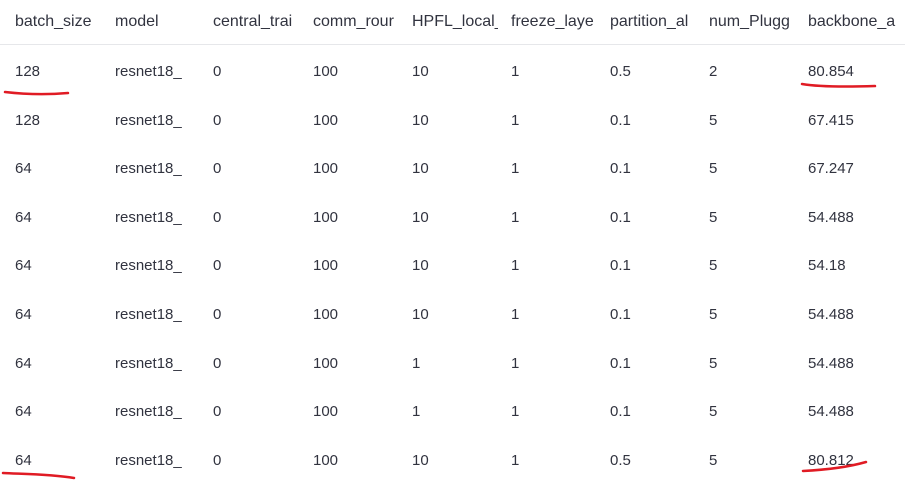  I want to click on cell-backbone-acc: 67.247, so click(831, 169).